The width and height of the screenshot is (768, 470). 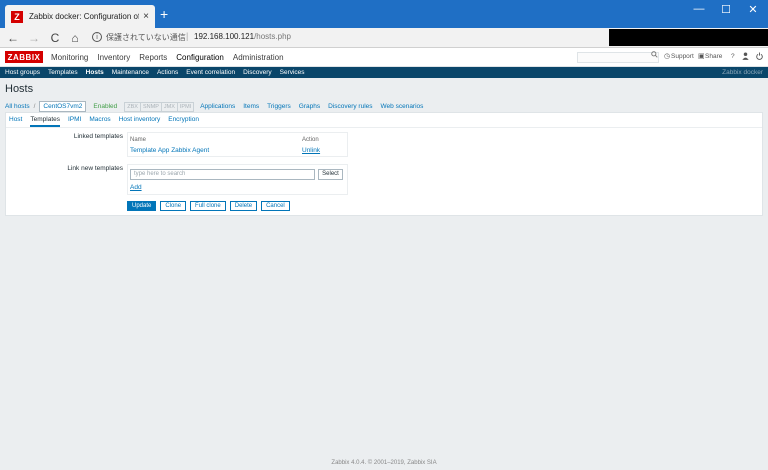 I want to click on delete-button: Delete, so click(x=243, y=206).